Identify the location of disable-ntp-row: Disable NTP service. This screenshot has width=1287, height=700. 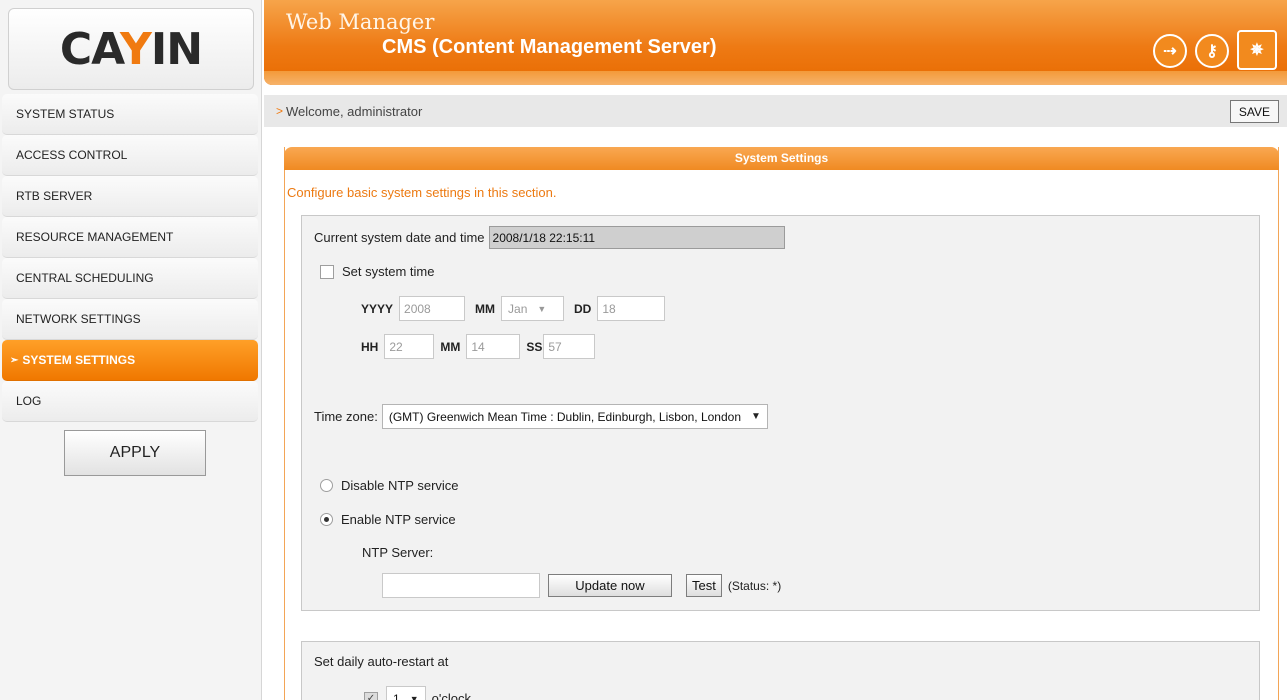
(389, 485).